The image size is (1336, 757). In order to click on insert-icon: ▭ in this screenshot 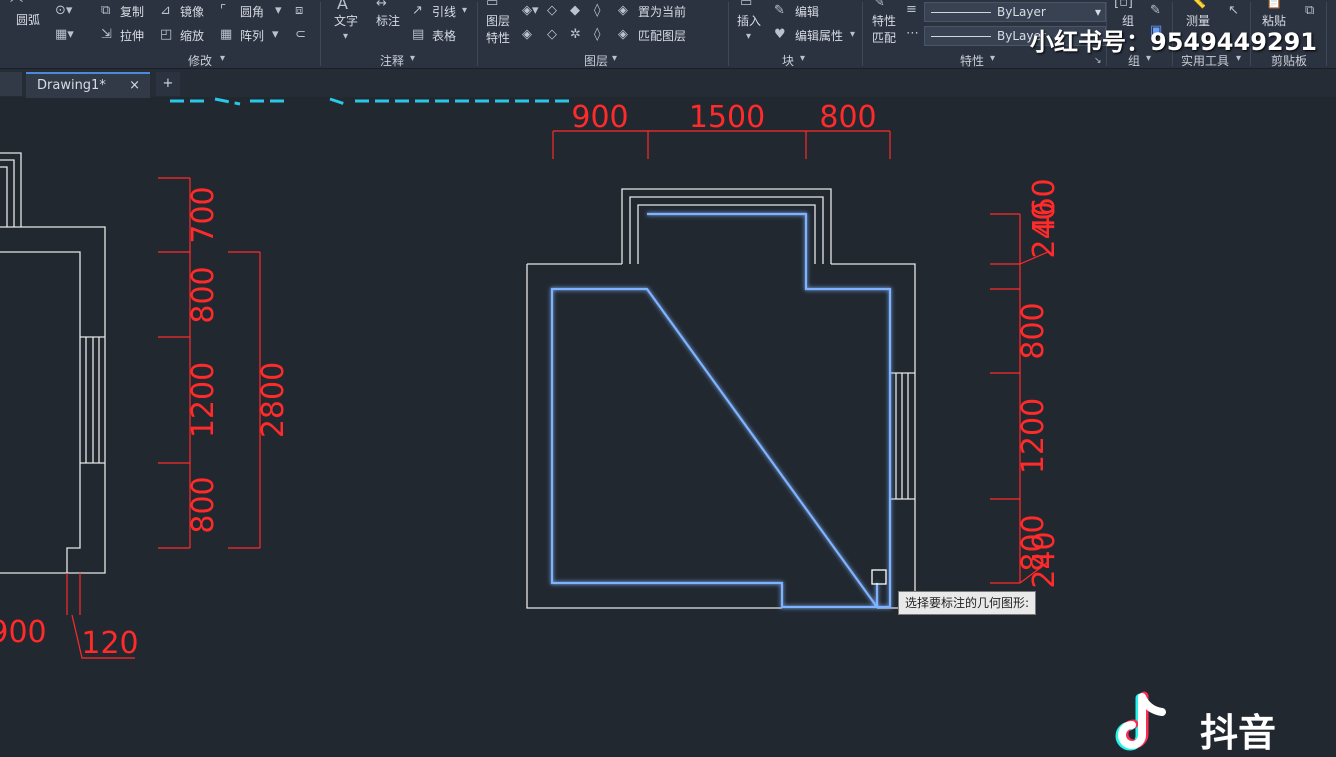, I will do `click(746, 5)`.